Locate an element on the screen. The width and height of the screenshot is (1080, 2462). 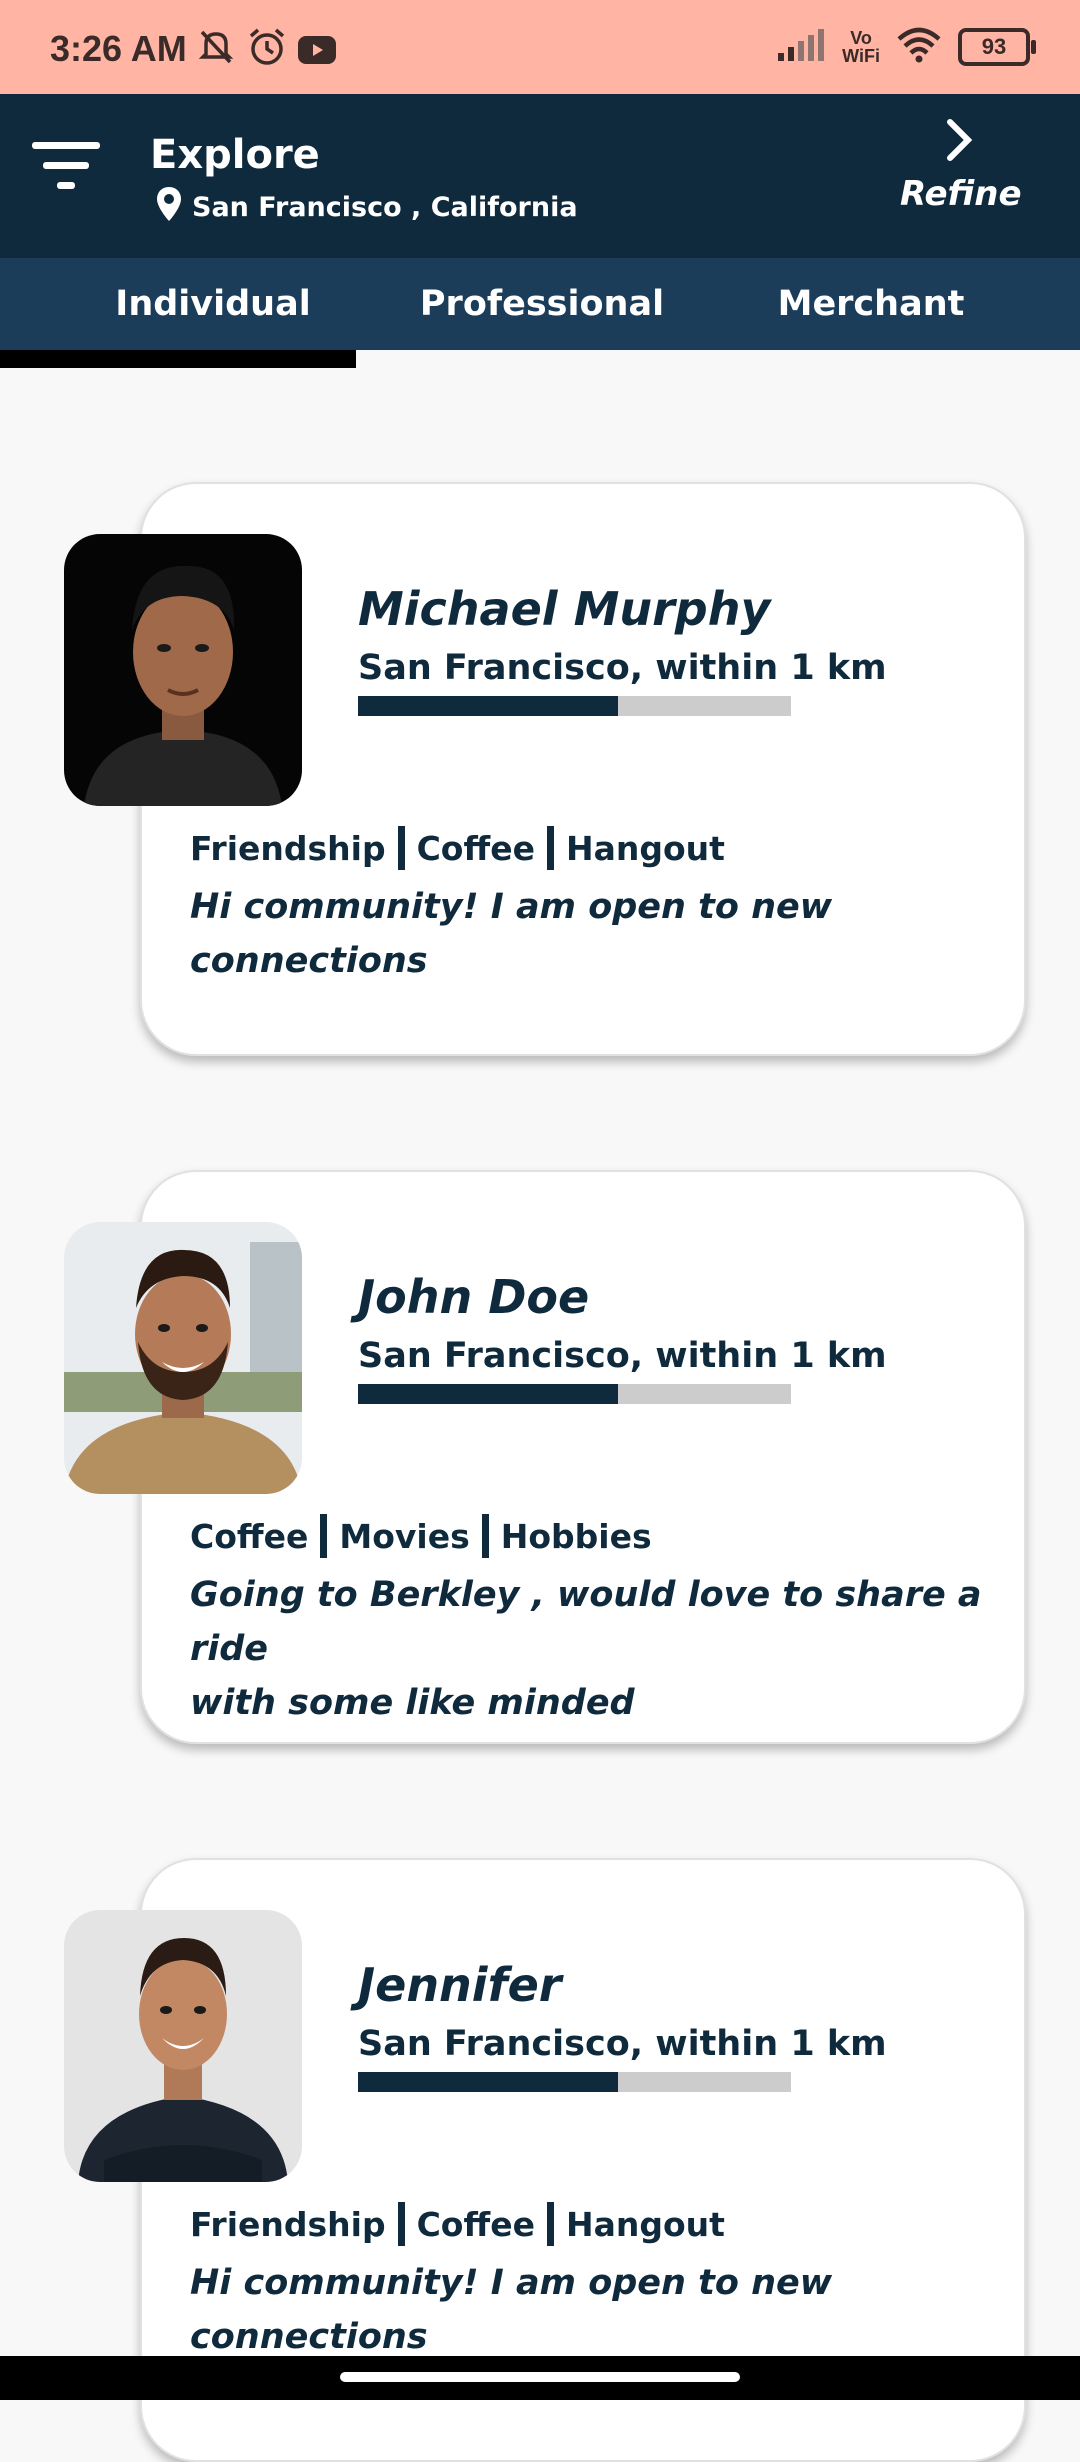
active-tab-indicator is located at coordinates (178, 359).